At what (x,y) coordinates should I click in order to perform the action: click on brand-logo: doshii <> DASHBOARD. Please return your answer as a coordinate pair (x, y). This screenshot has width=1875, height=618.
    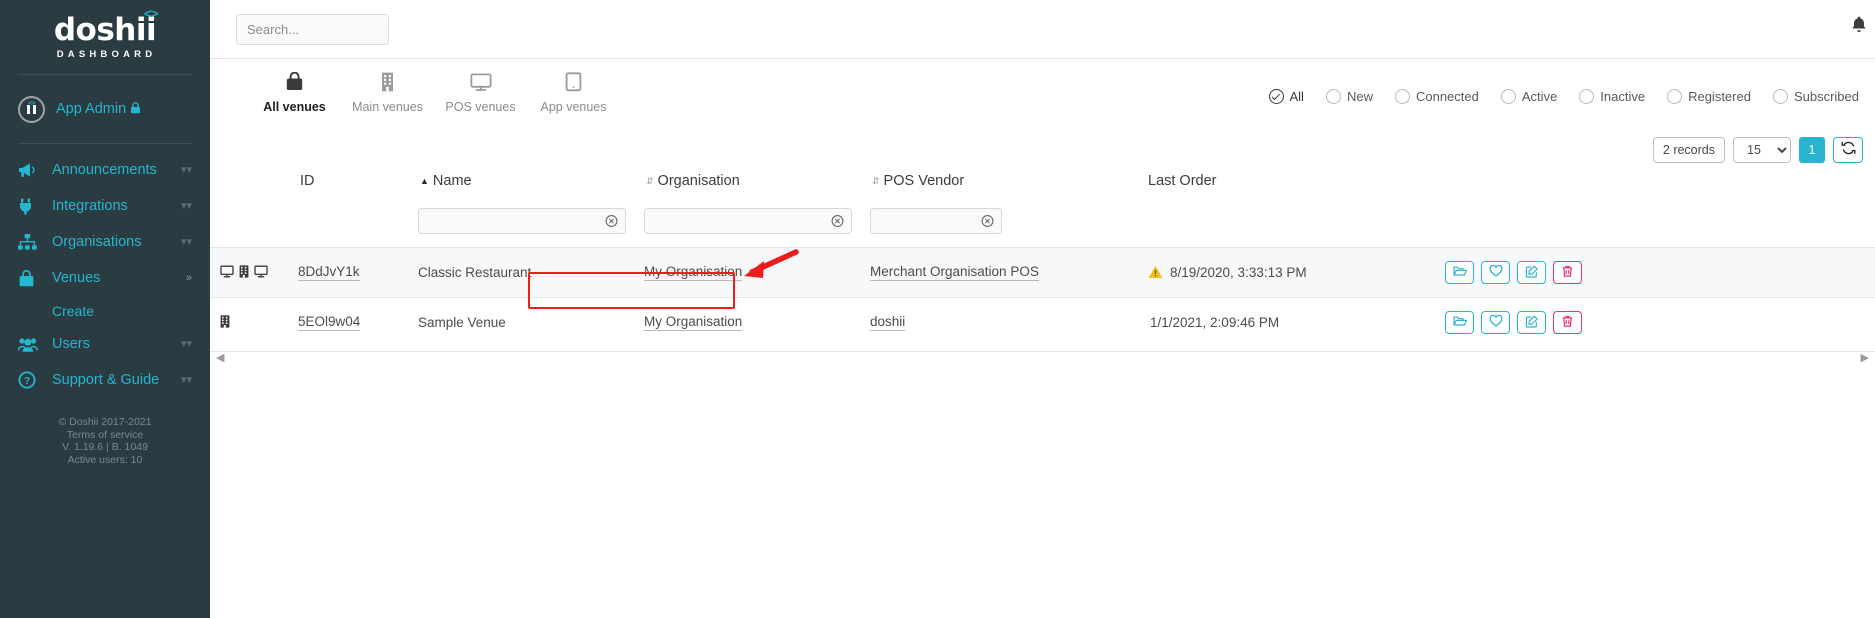
    Looking at the image, I should click on (105, 37).